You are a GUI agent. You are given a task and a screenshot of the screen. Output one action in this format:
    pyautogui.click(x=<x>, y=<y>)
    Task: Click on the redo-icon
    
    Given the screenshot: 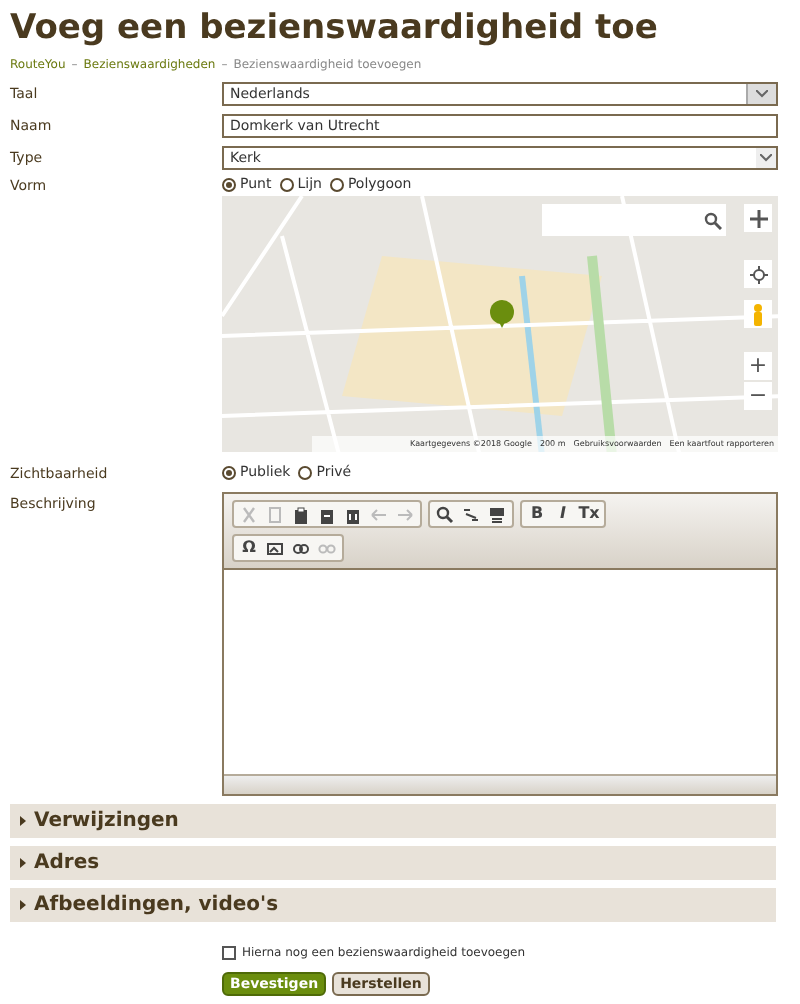 What is the action you would take?
    pyautogui.click(x=405, y=514)
    